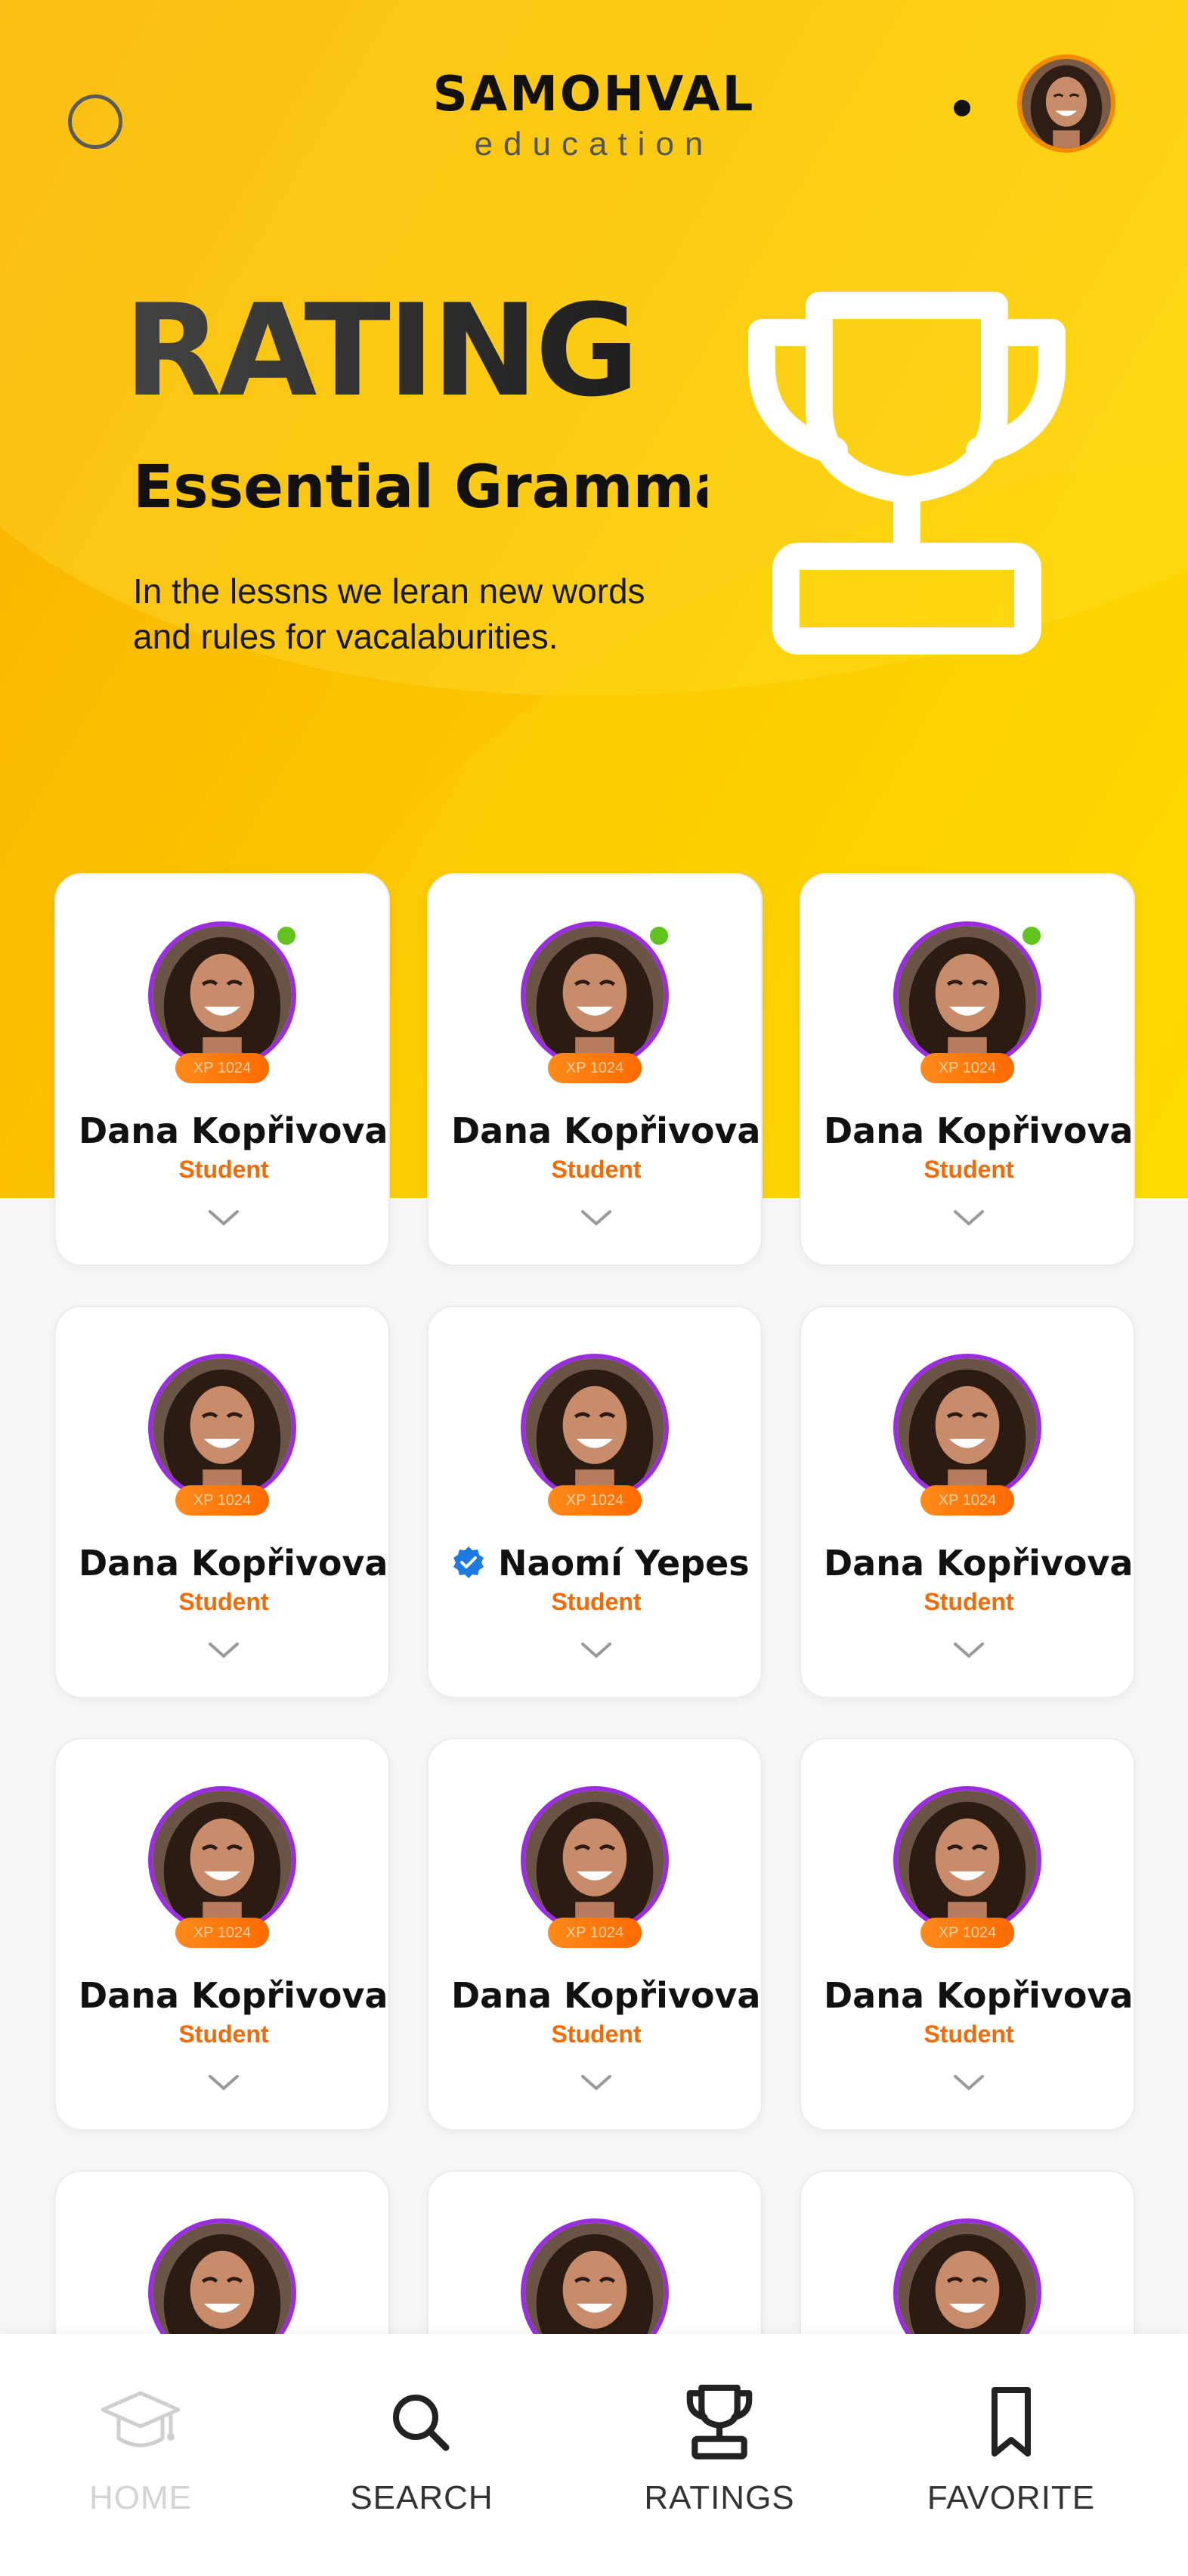 Image resolution: width=1188 pixels, height=2576 pixels. What do you see at coordinates (624, 1563) in the screenshot?
I see `student-name-text: Naomí Yepes` at bounding box center [624, 1563].